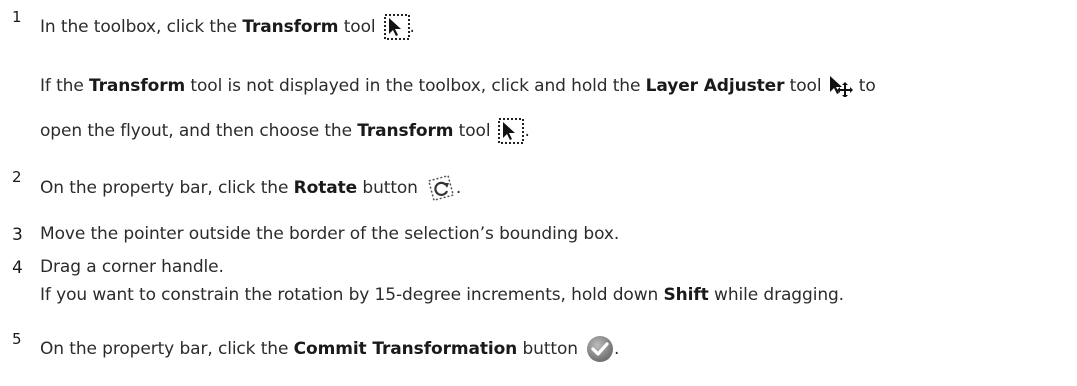  I want to click on note2-pre: open the flyout, and then choose the, so click(199, 131).